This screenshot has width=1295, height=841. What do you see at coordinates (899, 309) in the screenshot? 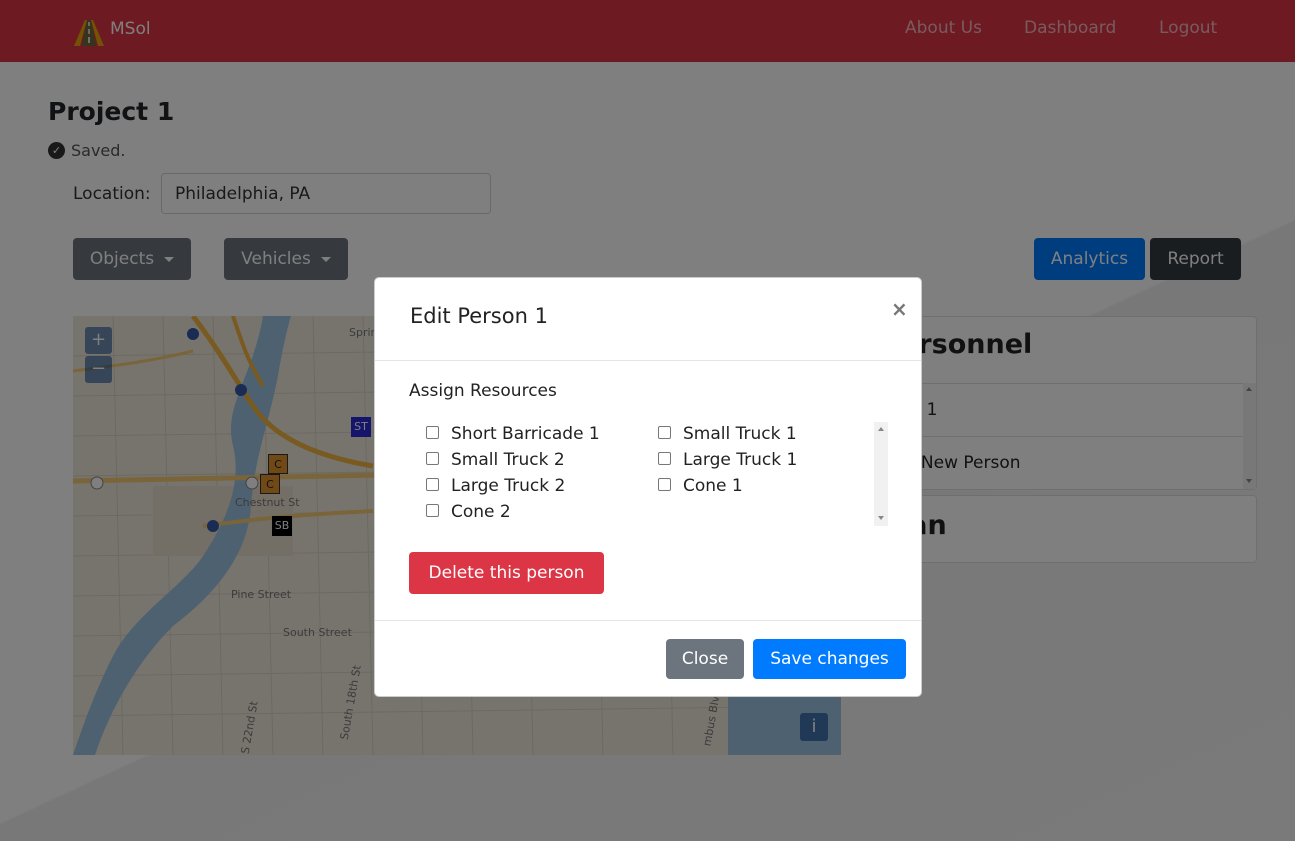
I see `close-icon: ×` at bounding box center [899, 309].